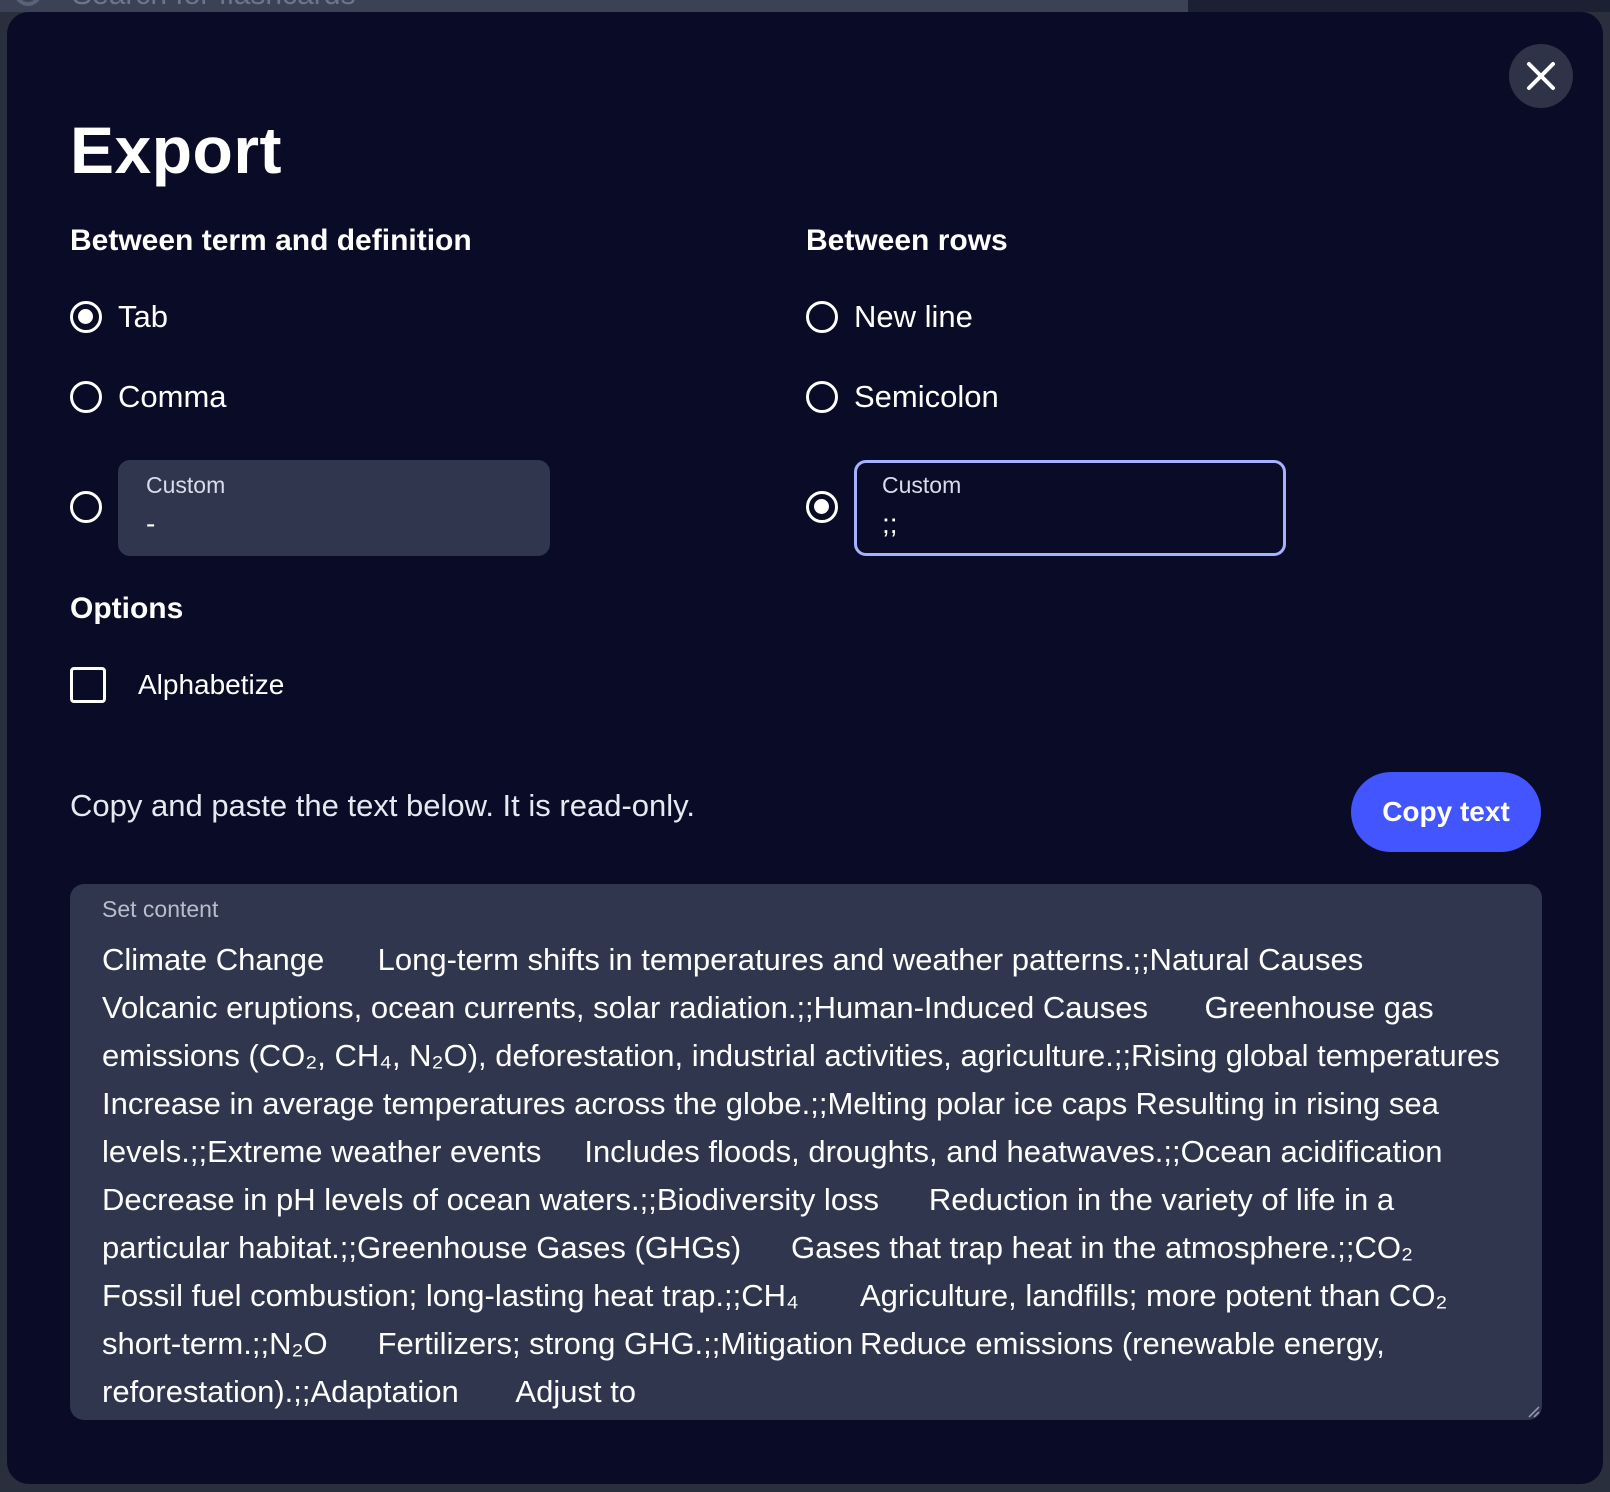 This screenshot has width=1610, height=1492. Describe the element at coordinates (160, 909) in the screenshot. I see `set-content-label: Set content` at that location.